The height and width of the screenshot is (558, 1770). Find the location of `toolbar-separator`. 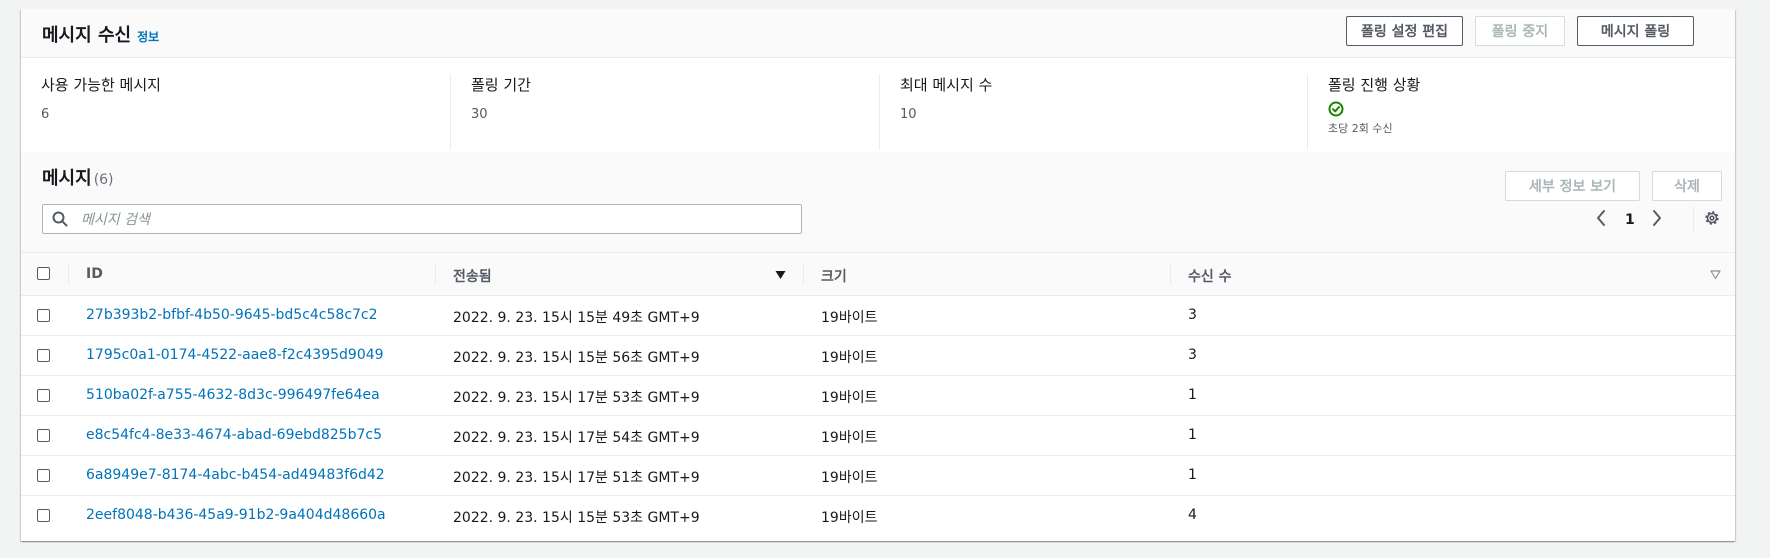

toolbar-separator is located at coordinates (1693, 219).